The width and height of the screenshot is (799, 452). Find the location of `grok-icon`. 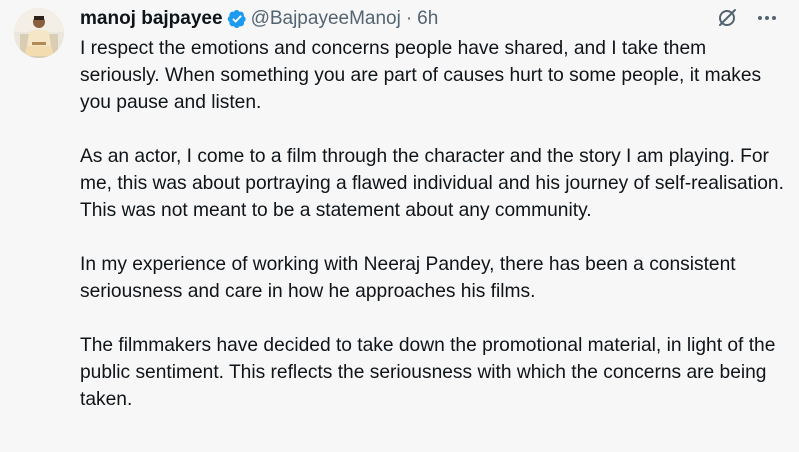

grok-icon is located at coordinates (727, 18).